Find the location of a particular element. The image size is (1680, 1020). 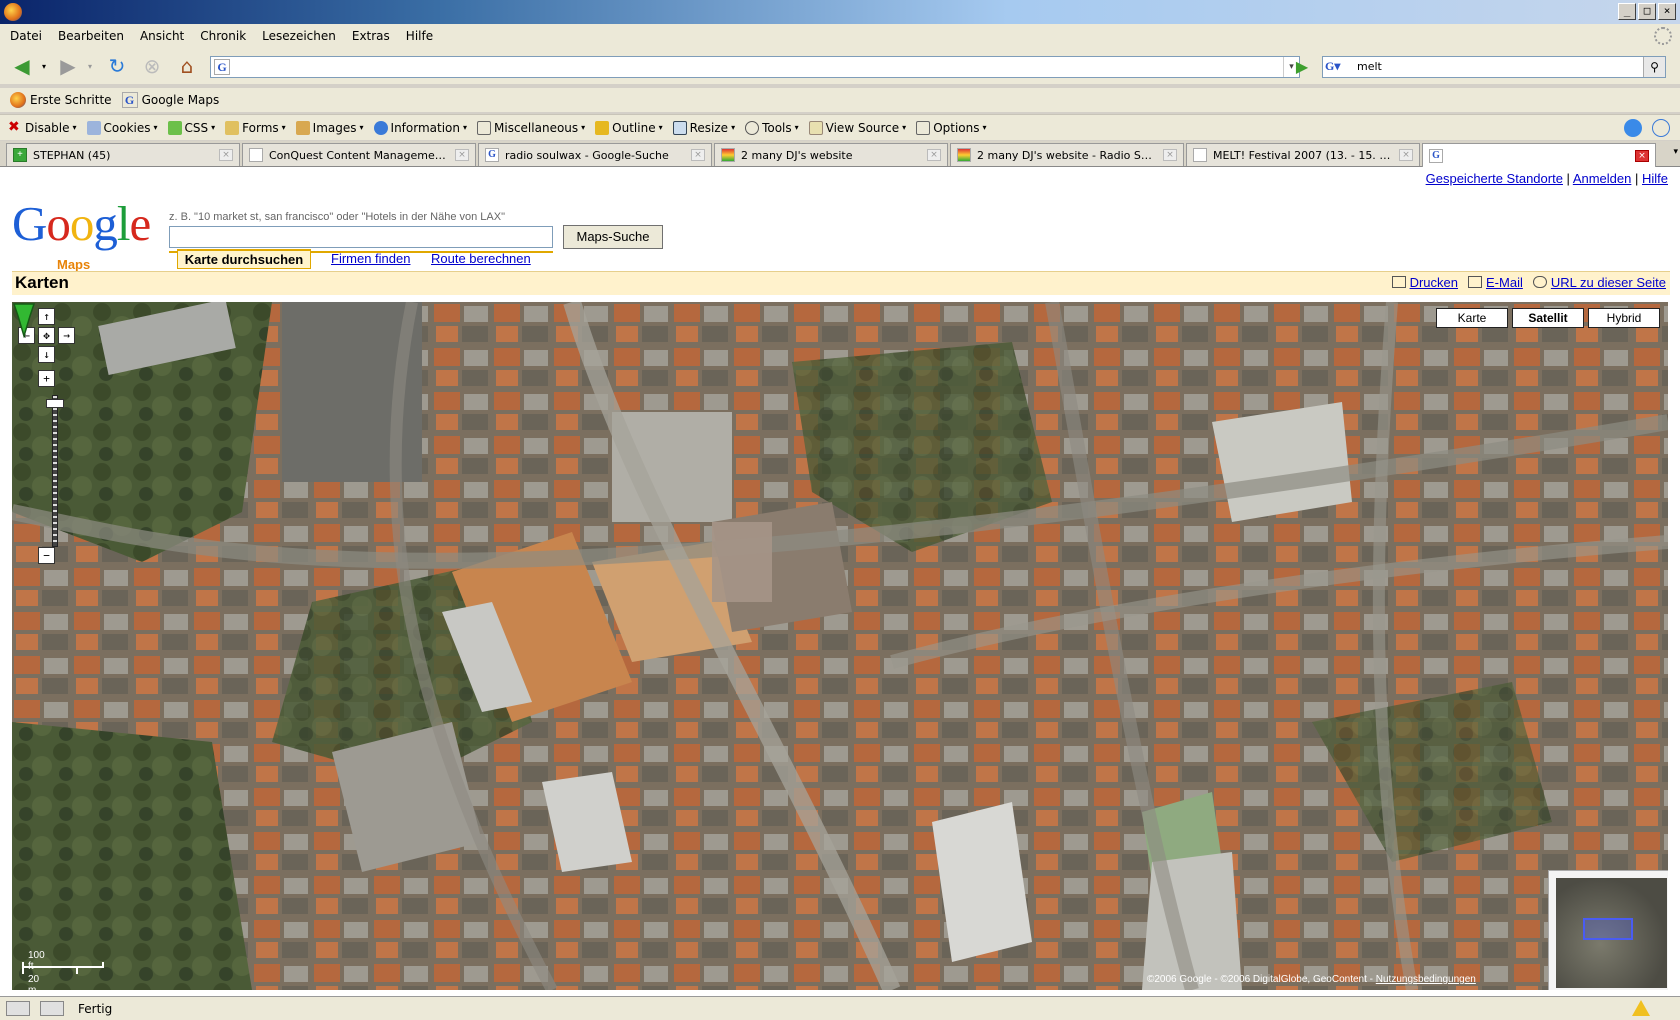

tab-2manydjs: 2 many DJ's website × is located at coordinates (831, 154).